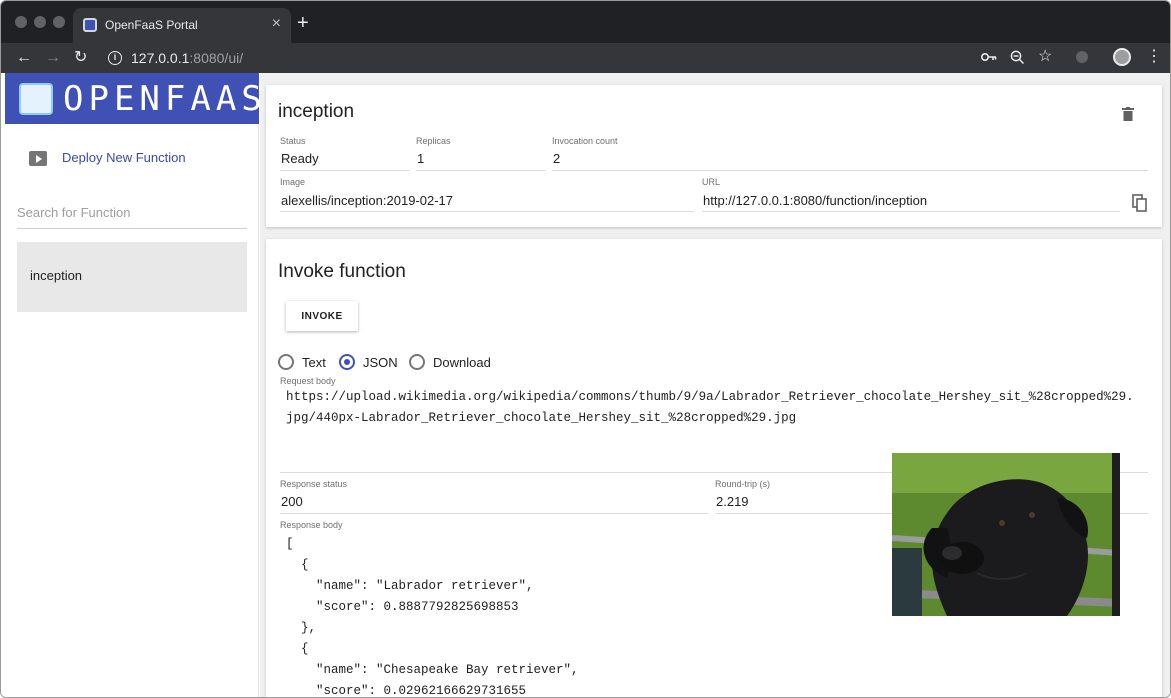  I want to click on logo-bar: OPENFAAS, so click(133, 98).